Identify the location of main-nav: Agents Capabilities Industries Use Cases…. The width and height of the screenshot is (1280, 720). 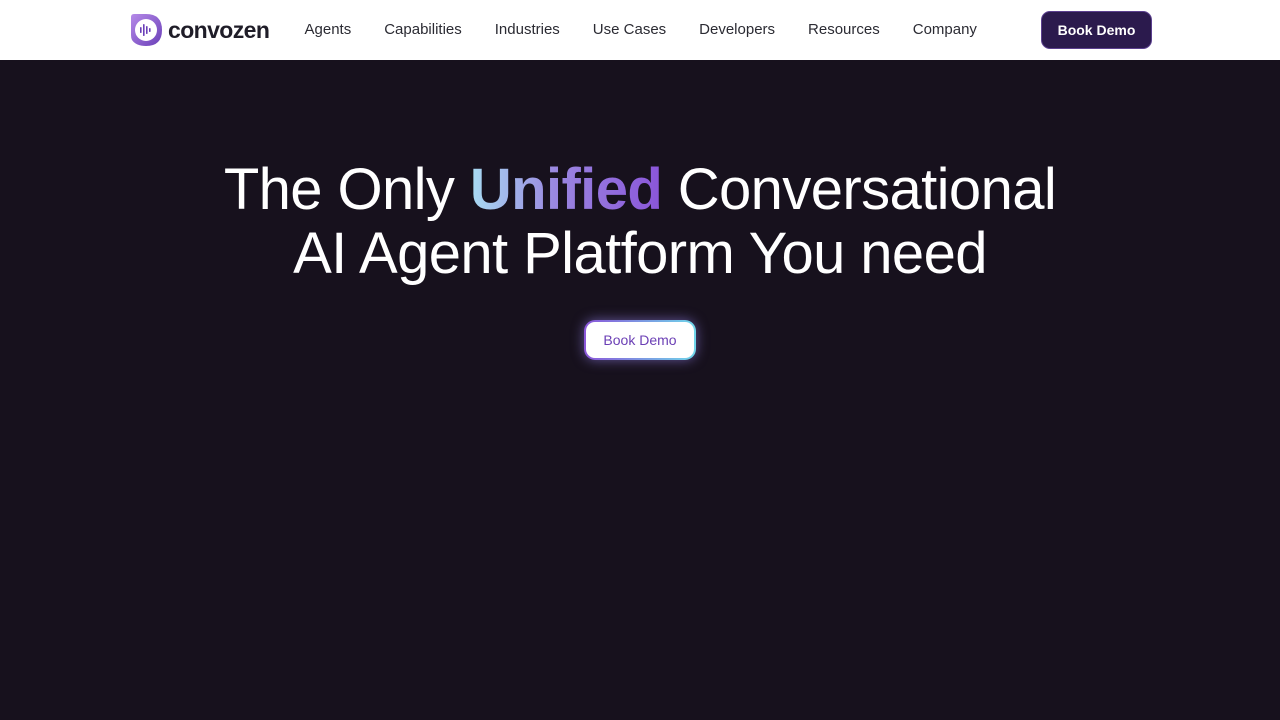
(640, 30).